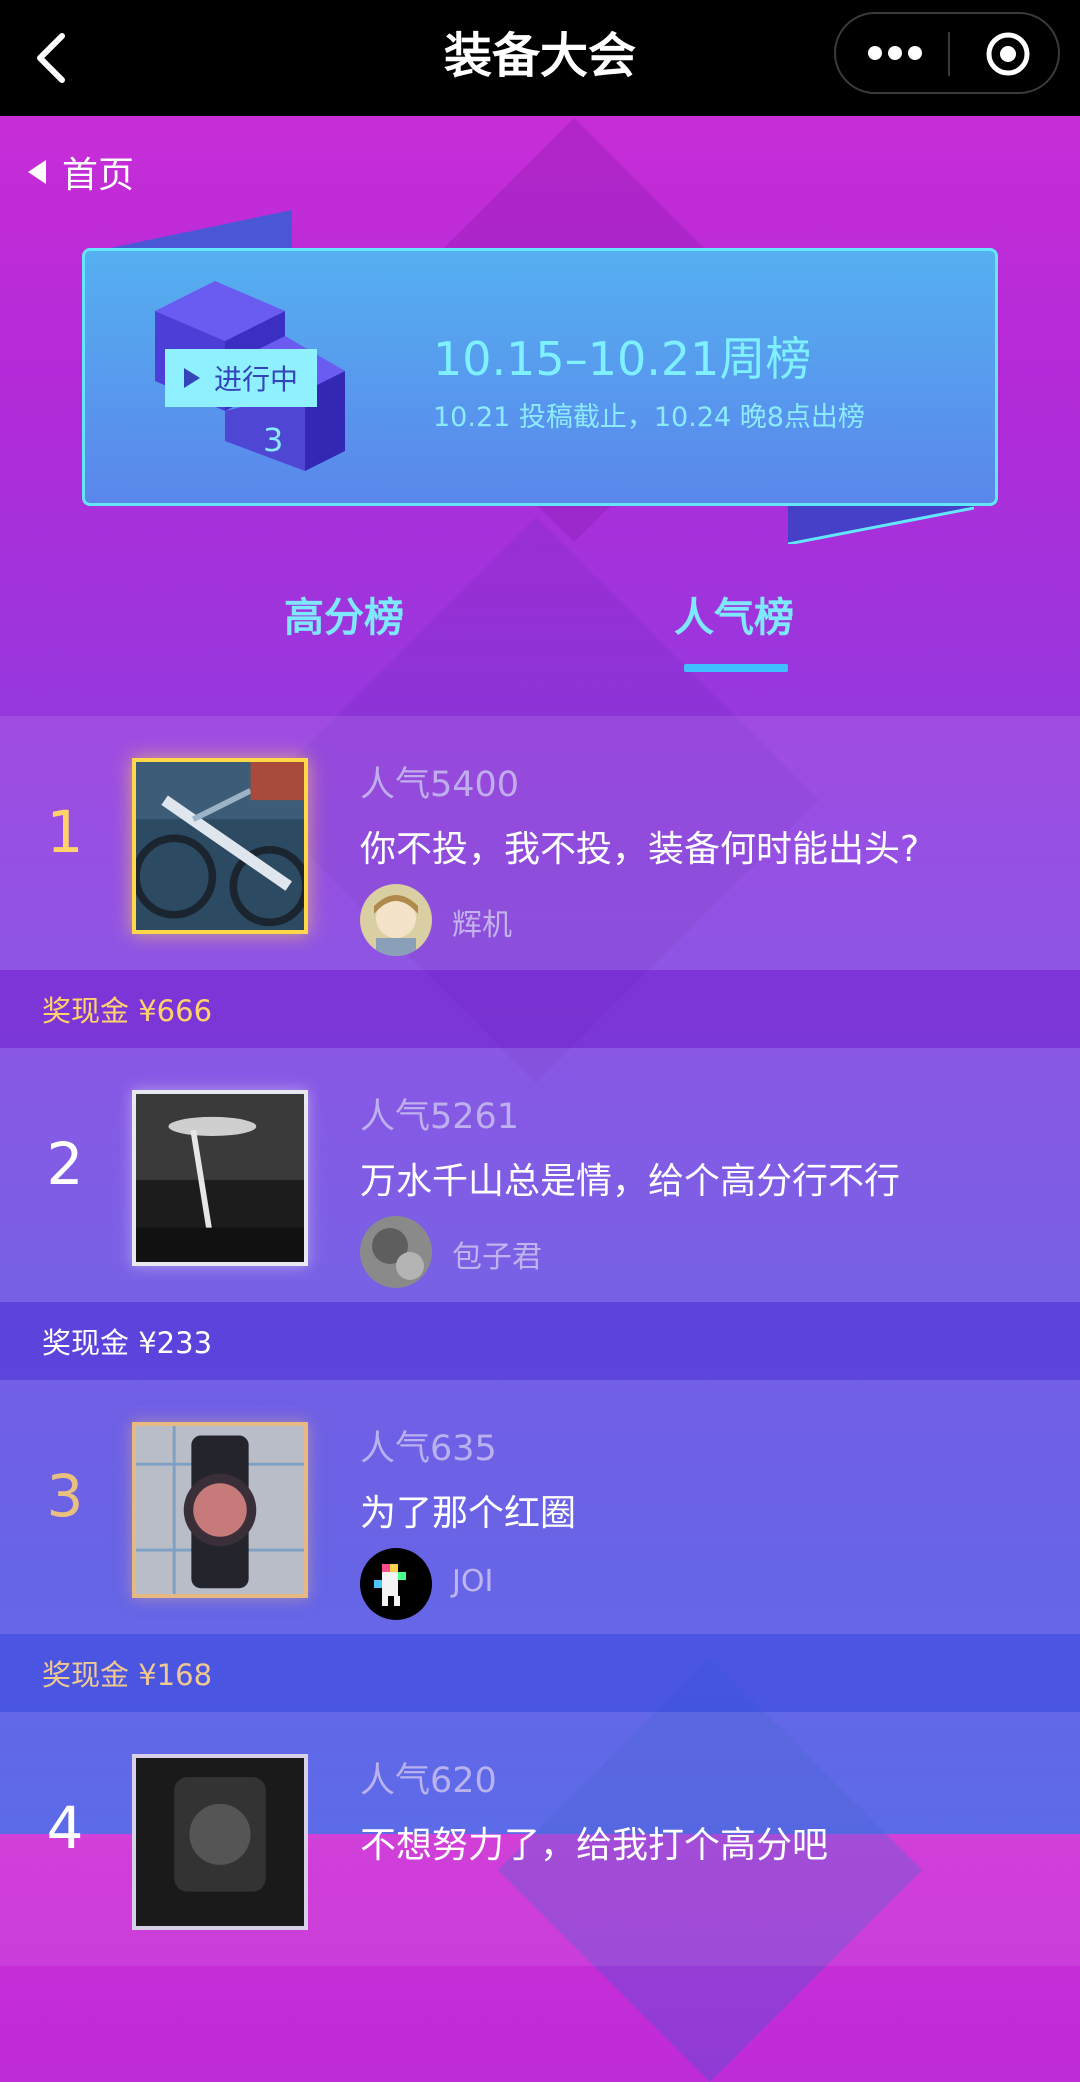  Describe the element at coordinates (65, 1496) in the screenshot. I see `rank-number: 3` at that location.